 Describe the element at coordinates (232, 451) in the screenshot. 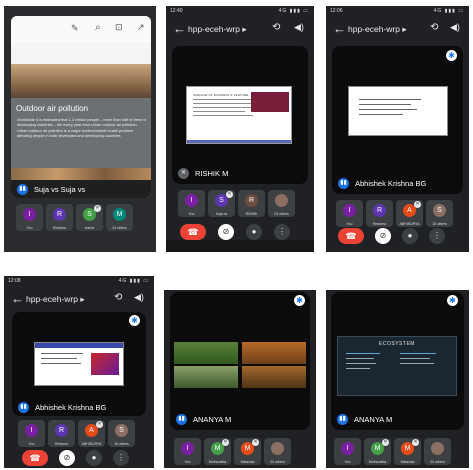

I see `participant-tiles: I You M ✕ Muthuraiha M ✕ Malavika 23 others` at that location.